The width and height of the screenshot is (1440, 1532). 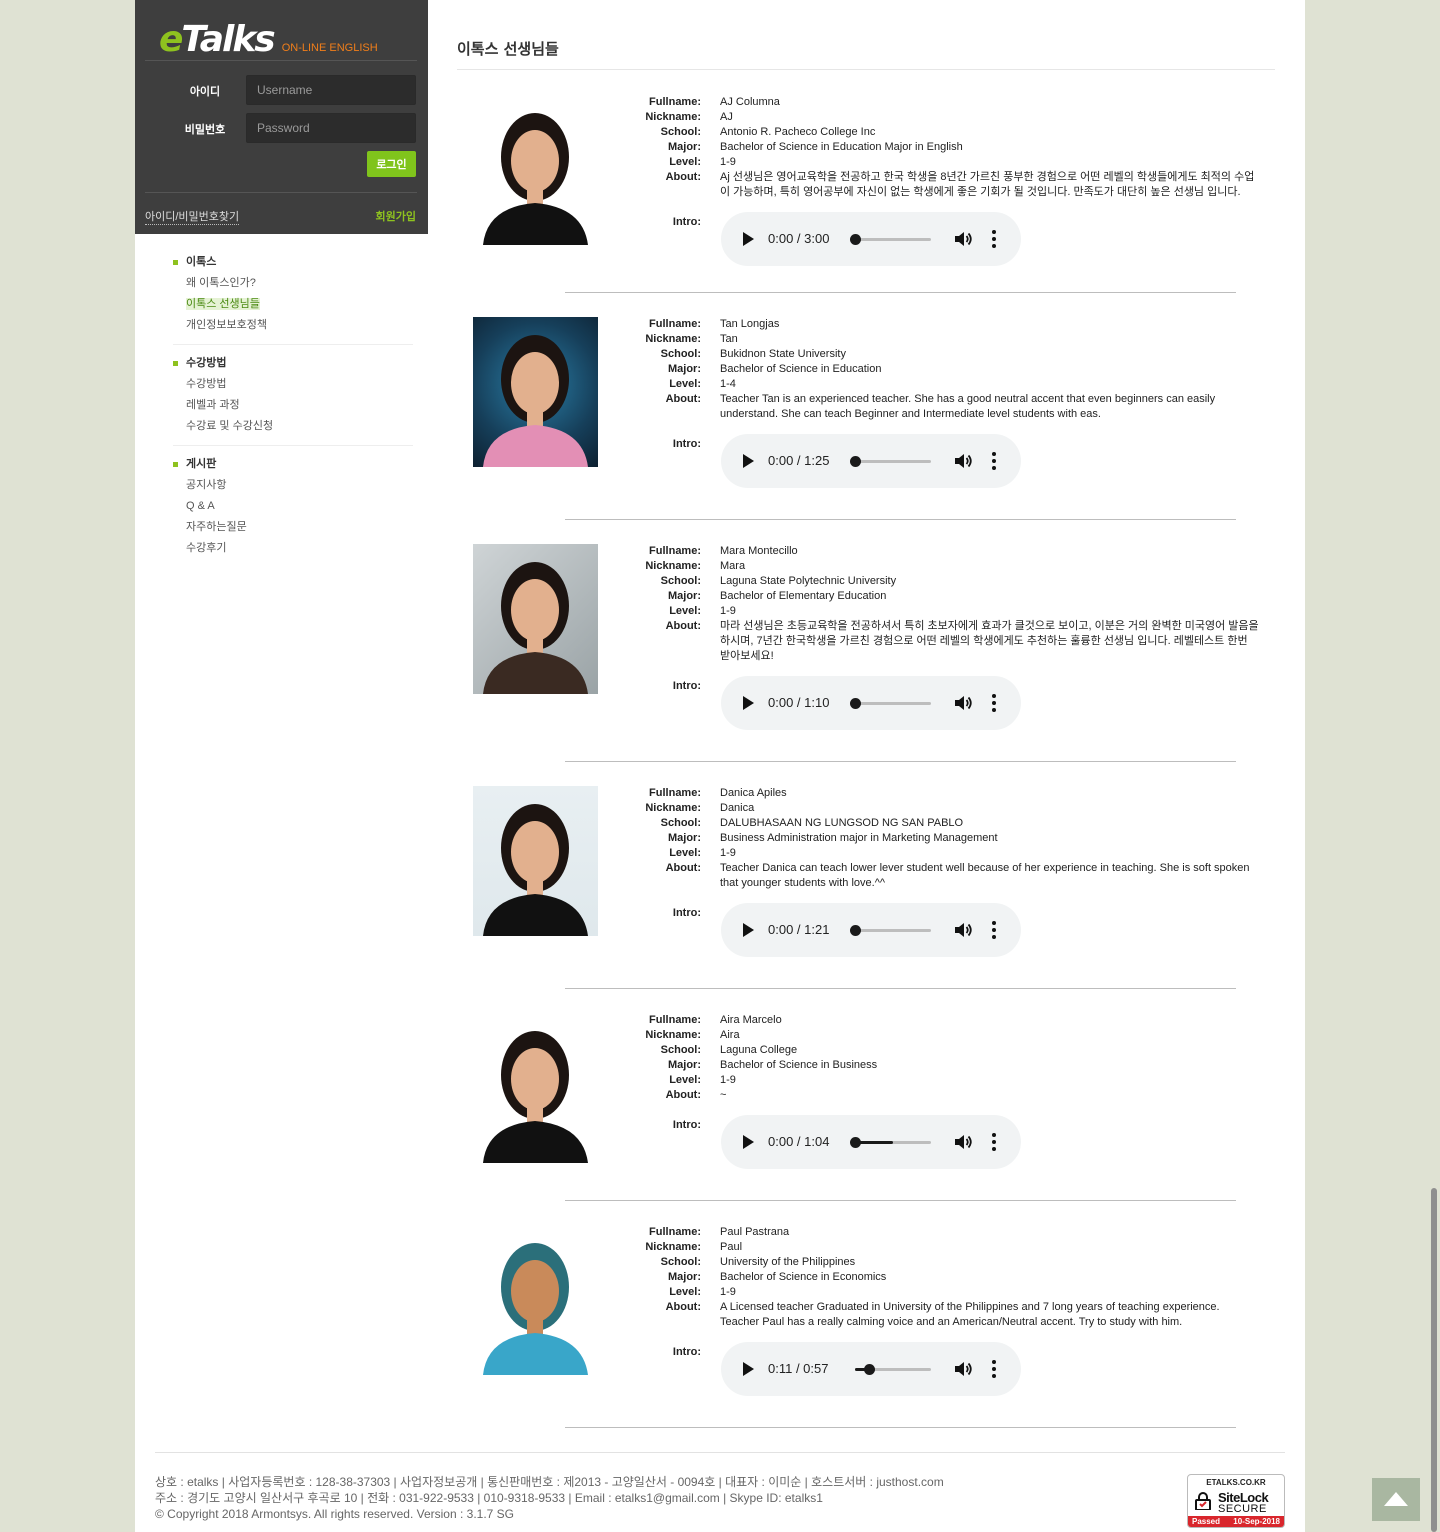 What do you see at coordinates (293, 262) in the screenshot?
I see `menu-head: 이톡스` at bounding box center [293, 262].